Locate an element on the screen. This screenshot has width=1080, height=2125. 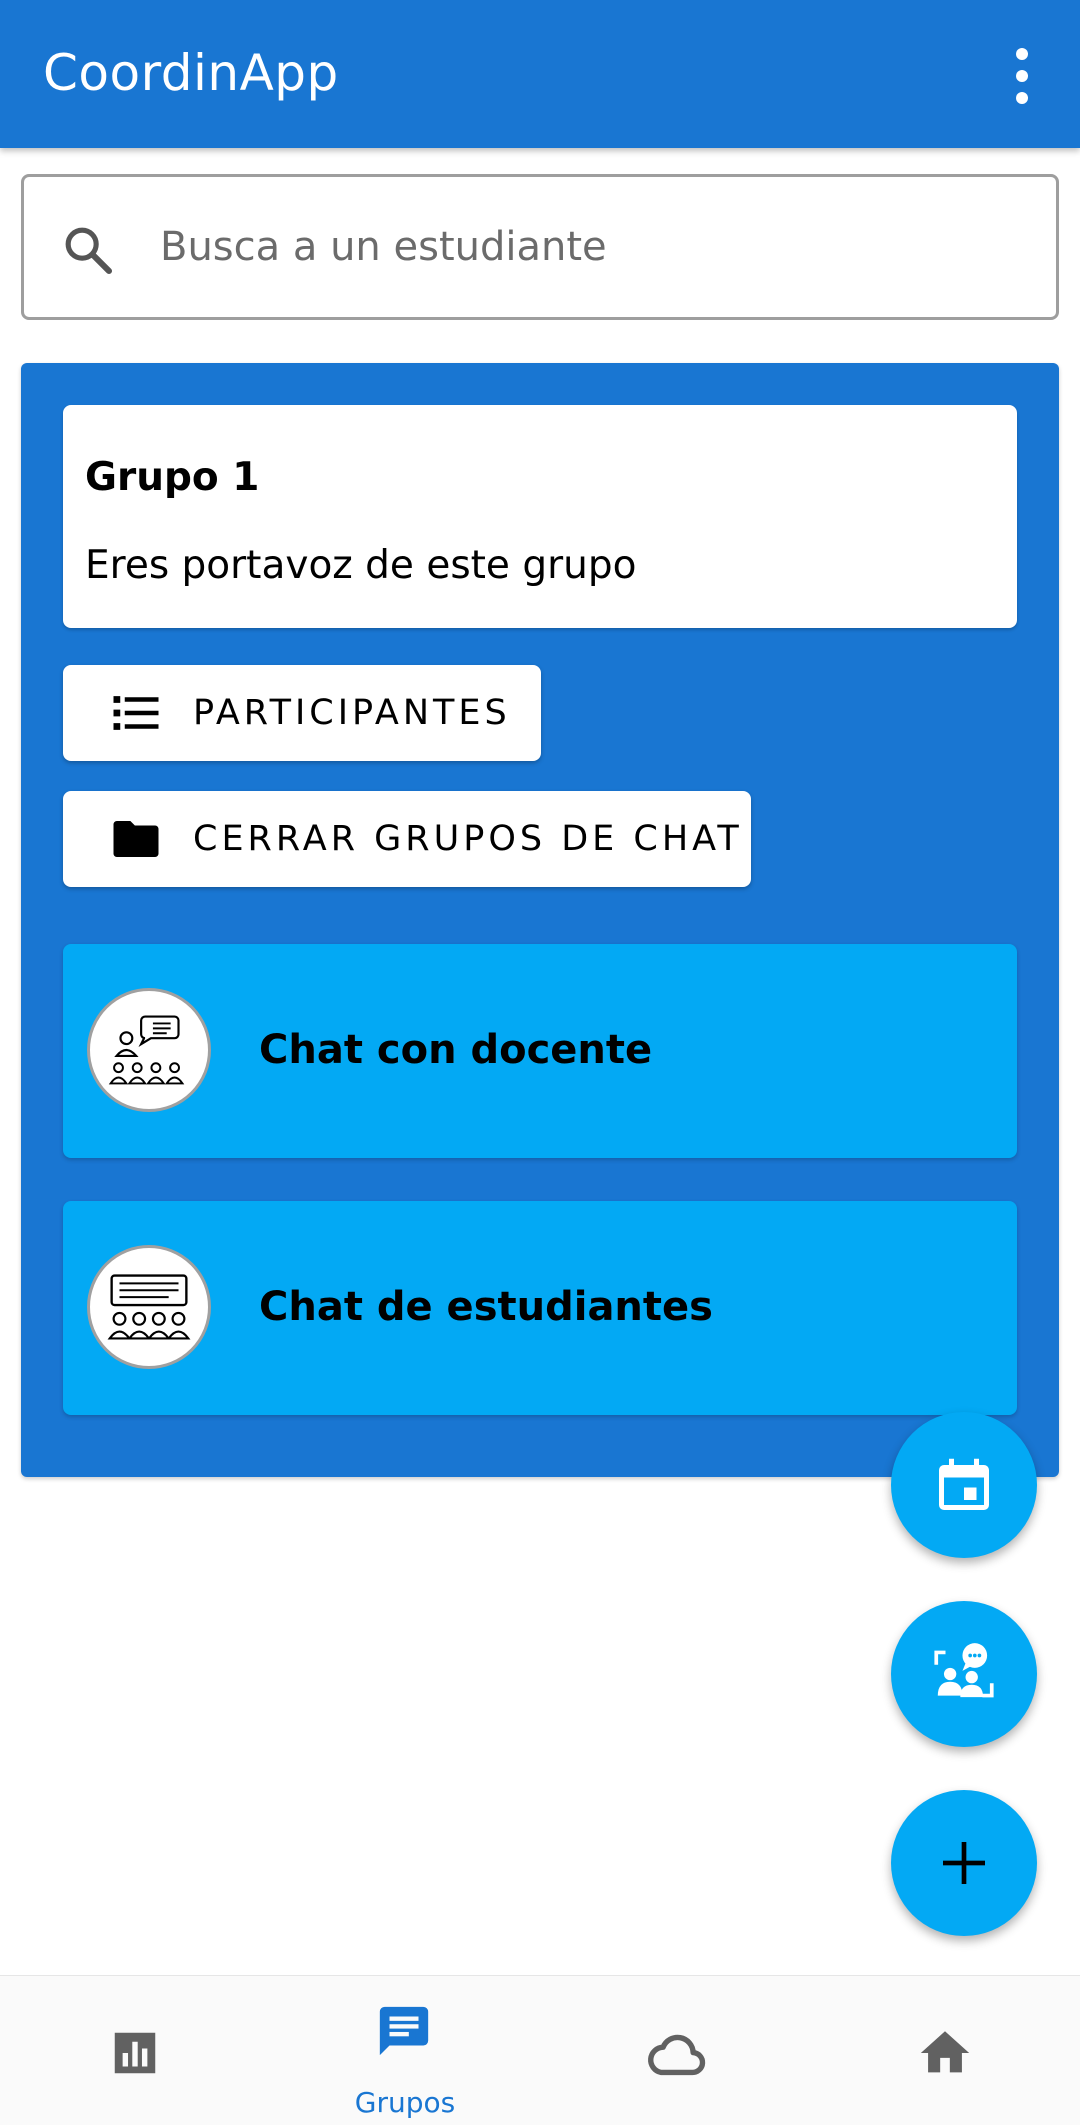
participants-button: PARTICIPANTES is located at coordinates (302, 713).